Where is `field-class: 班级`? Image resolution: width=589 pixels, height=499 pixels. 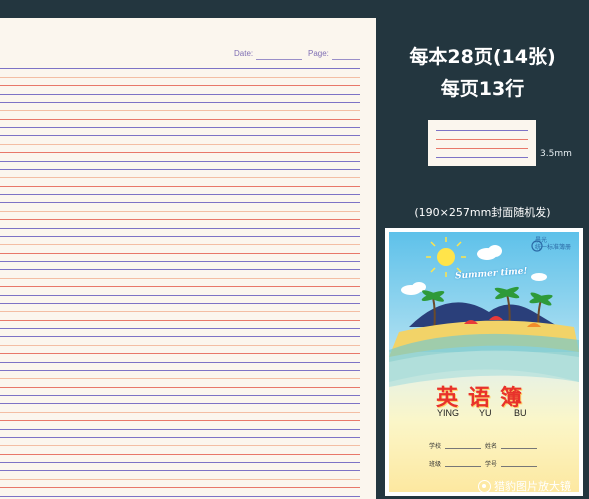
field-class: 班级 is located at coordinates (435, 464).